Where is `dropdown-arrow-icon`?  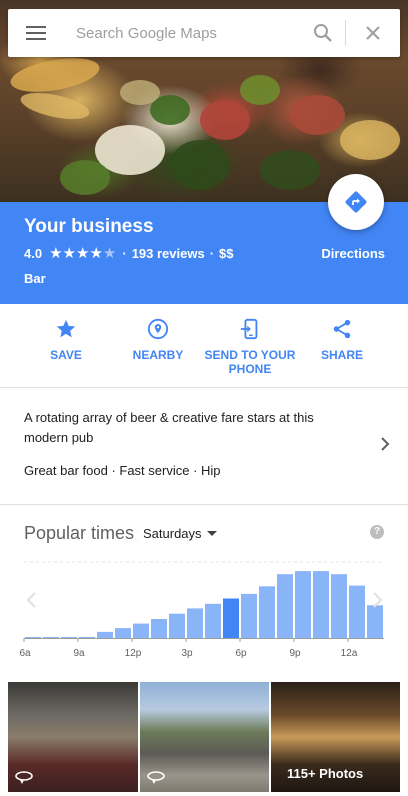
dropdown-arrow-icon is located at coordinates (211, 533).